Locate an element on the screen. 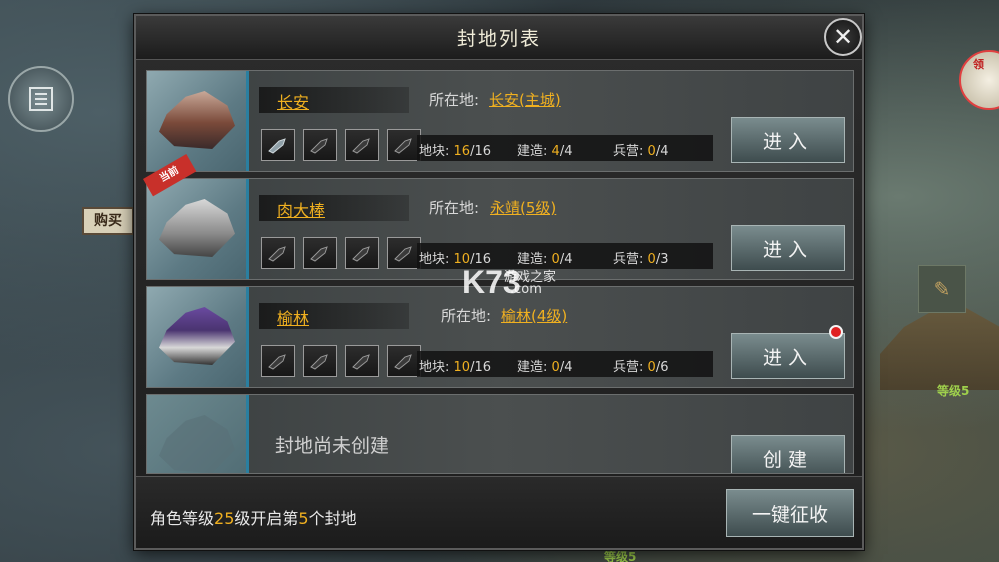 The image size is (999, 562). fief-stats: 地块: 16/16 建造: 4/4 兵营: 0/4 is located at coordinates (565, 148).